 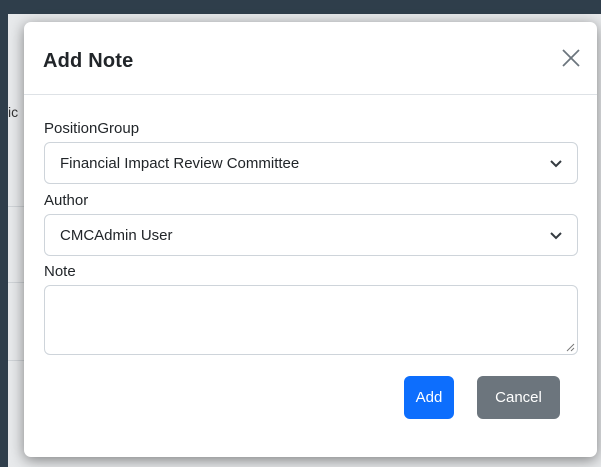 I want to click on close-icon, so click(x=571, y=58).